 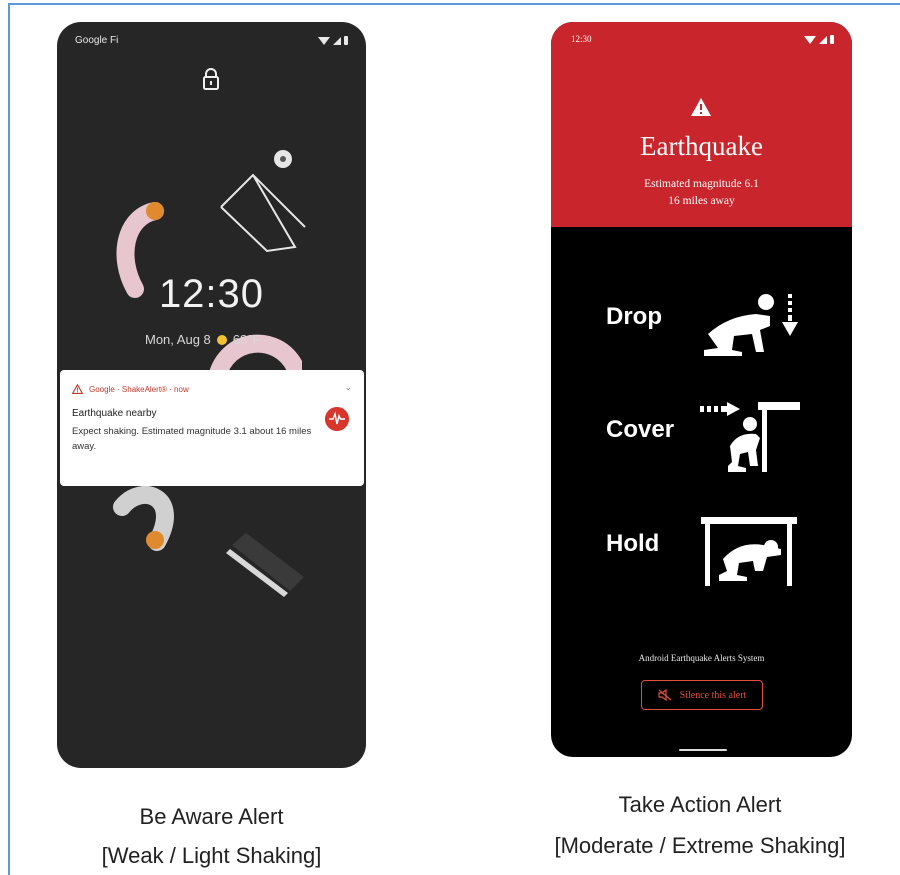 I want to click on system-name: Android Earthquake Alerts System, so click(x=701, y=658).